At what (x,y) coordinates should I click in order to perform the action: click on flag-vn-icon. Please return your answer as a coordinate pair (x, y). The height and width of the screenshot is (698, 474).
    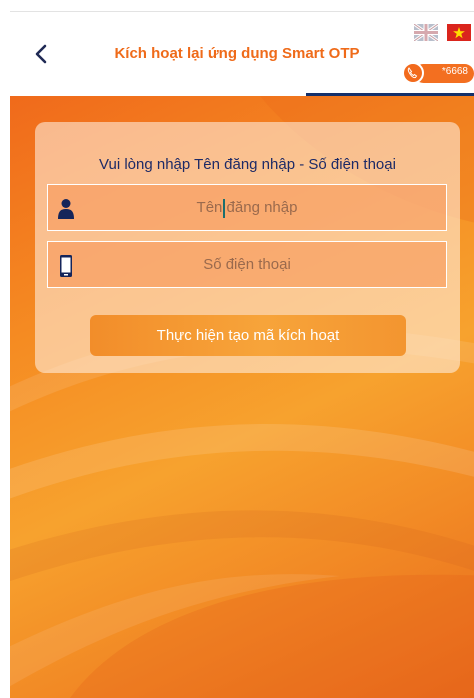
    Looking at the image, I should click on (459, 32).